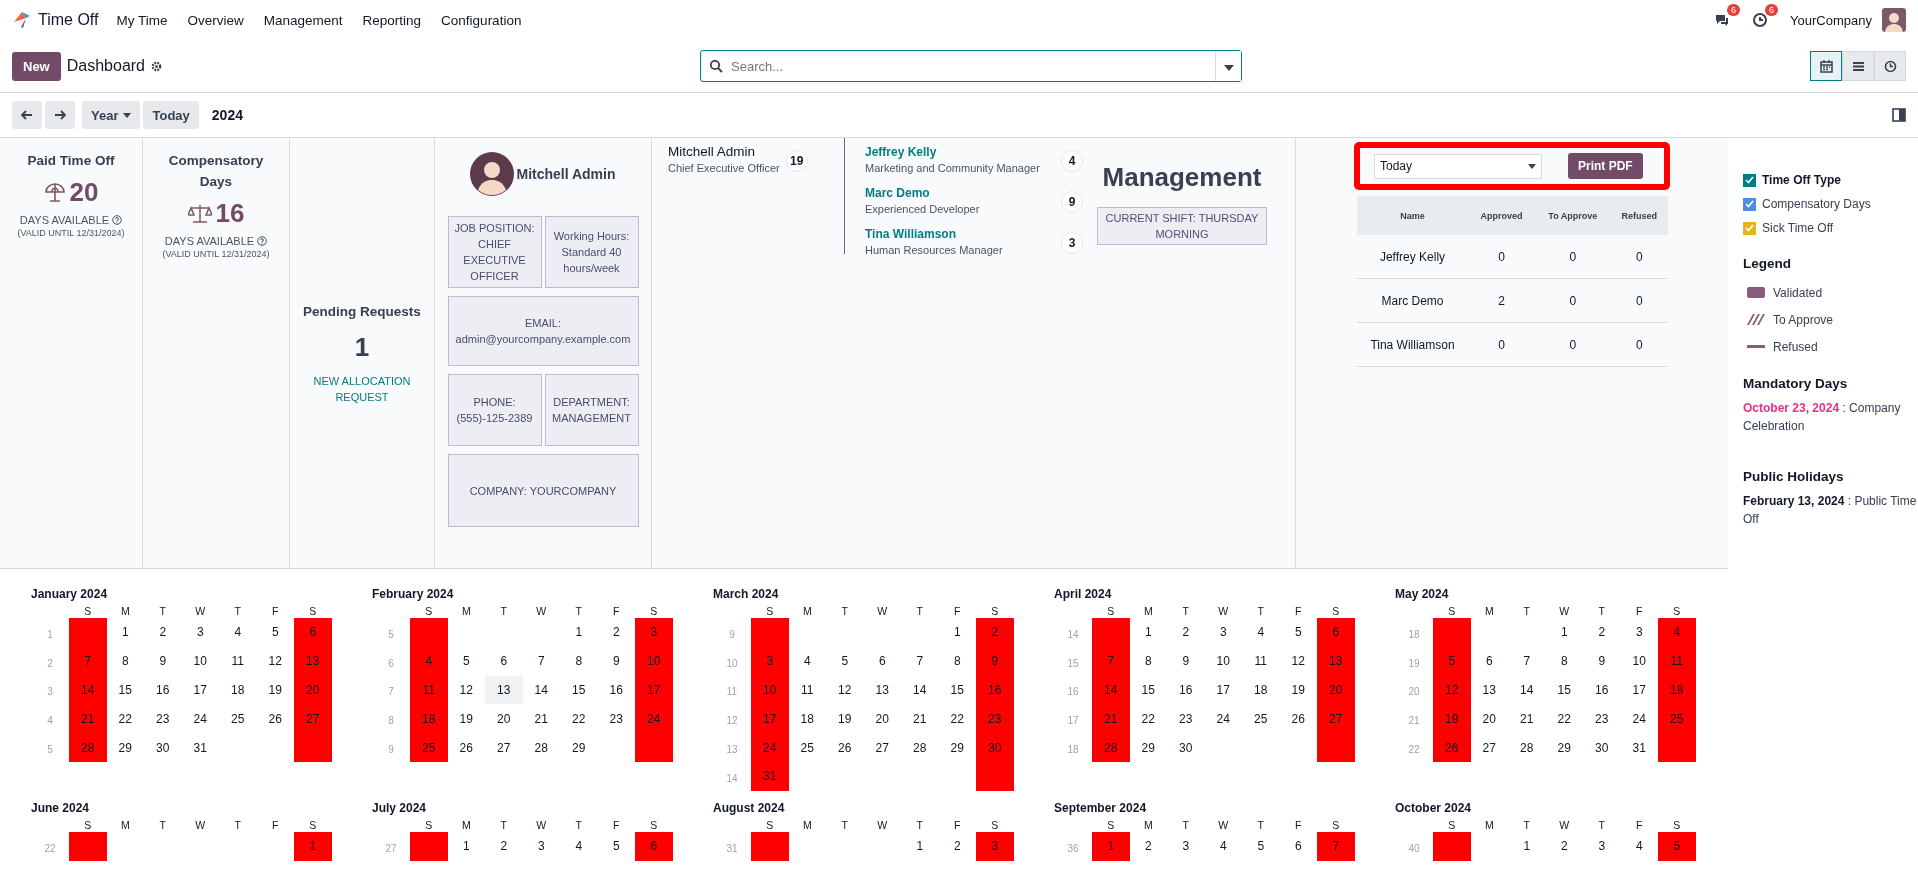 The width and height of the screenshot is (1918, 876). Describe the element at coordinates (1458, 166) in the screenshot. I see `period-select: Today` at that location.